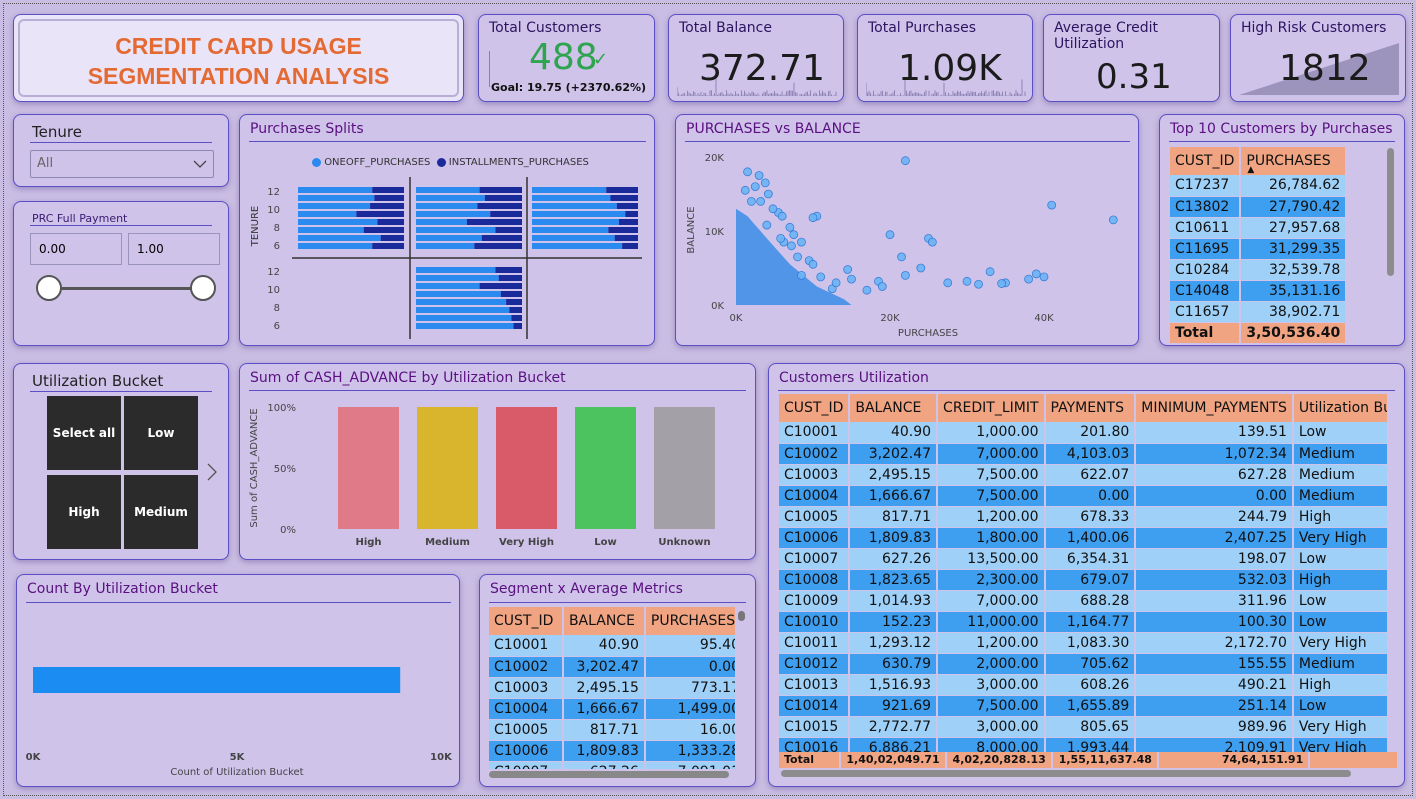  I want to click on table-row: C14048 35,131.16, so click(1259, 291).